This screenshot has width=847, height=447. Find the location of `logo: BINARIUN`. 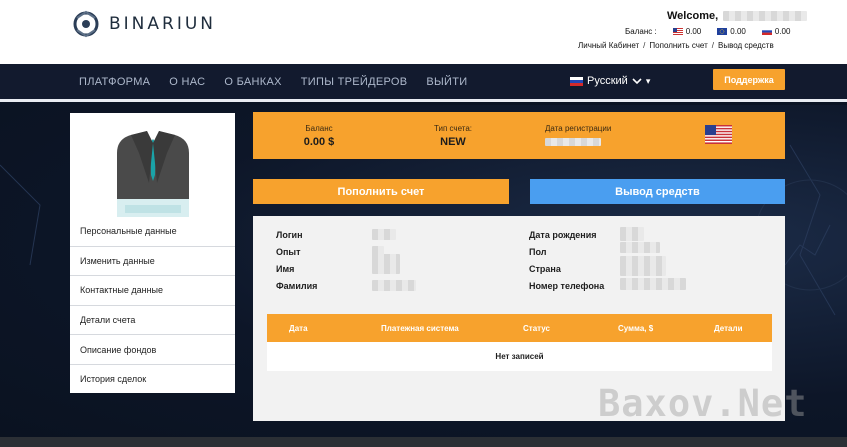

logo: BINARIUN is located at coordinates (143, 24).